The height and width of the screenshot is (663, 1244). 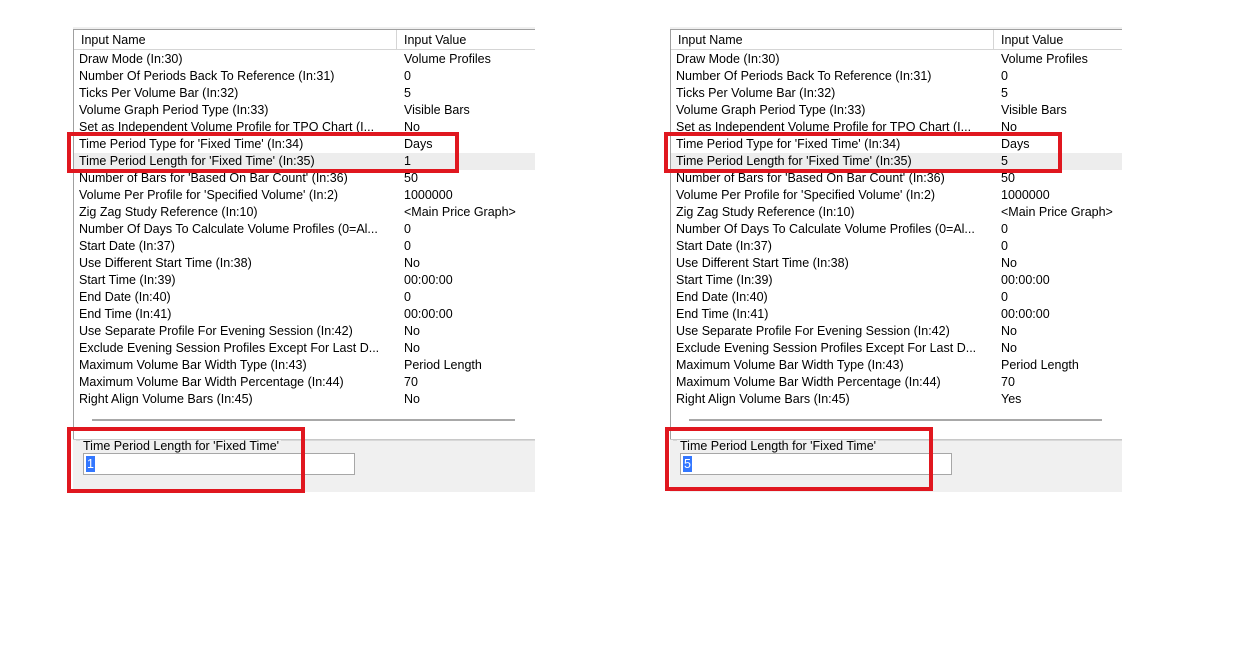 What do you see at coordinates (304, 399) in the screenshot?
I see `input-row: Right Align Volume Bars (In:45) No` at bounding box center [304, 399].